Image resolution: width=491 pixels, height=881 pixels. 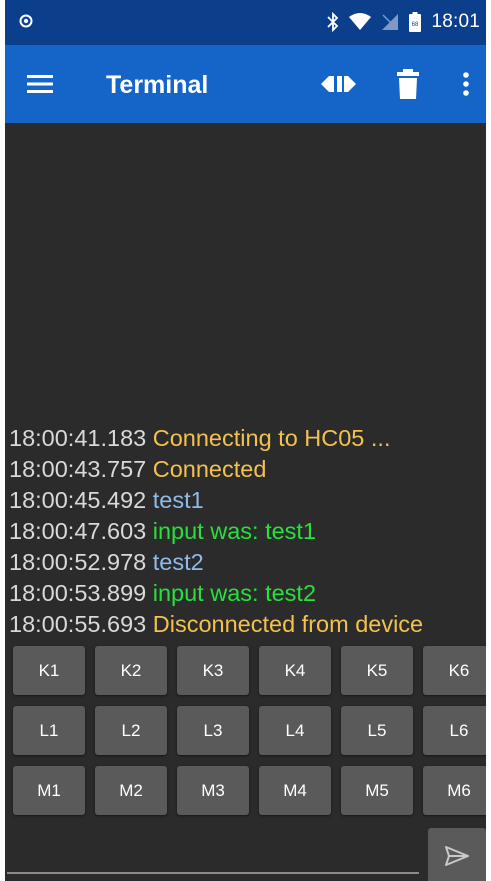 What do you see at coordinates (455, 21) in the screenshot?
I see `clock: 18:01` at bounding box center [455, 21].